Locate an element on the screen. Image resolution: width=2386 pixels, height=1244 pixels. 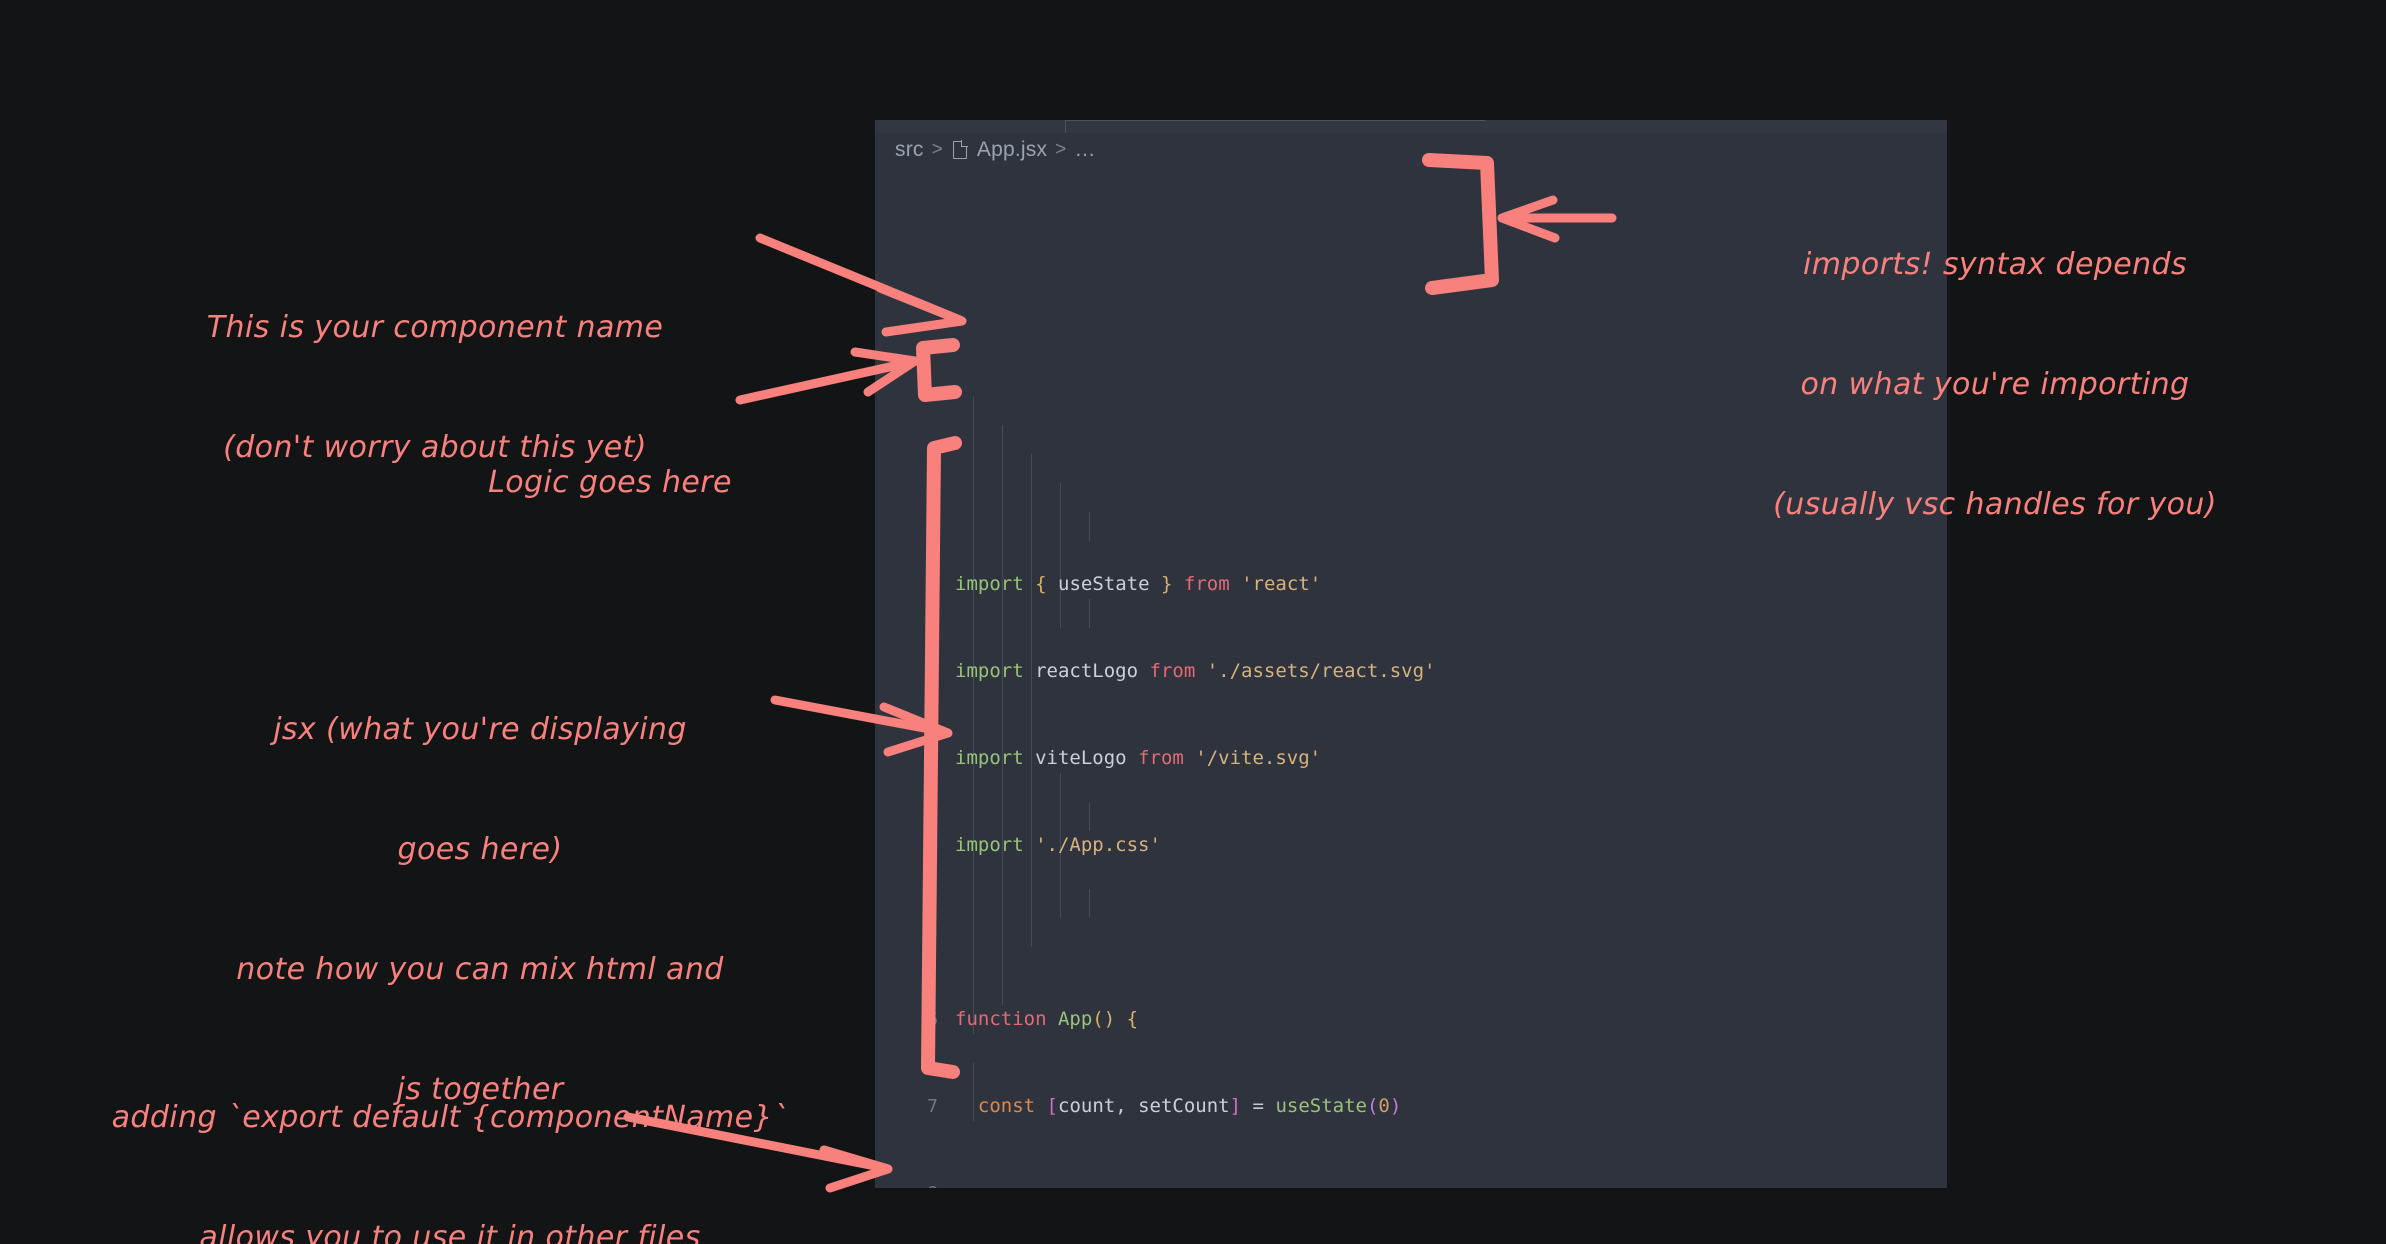
annotation-jsx-line2: goes here) is located at coordinates (480, 849).